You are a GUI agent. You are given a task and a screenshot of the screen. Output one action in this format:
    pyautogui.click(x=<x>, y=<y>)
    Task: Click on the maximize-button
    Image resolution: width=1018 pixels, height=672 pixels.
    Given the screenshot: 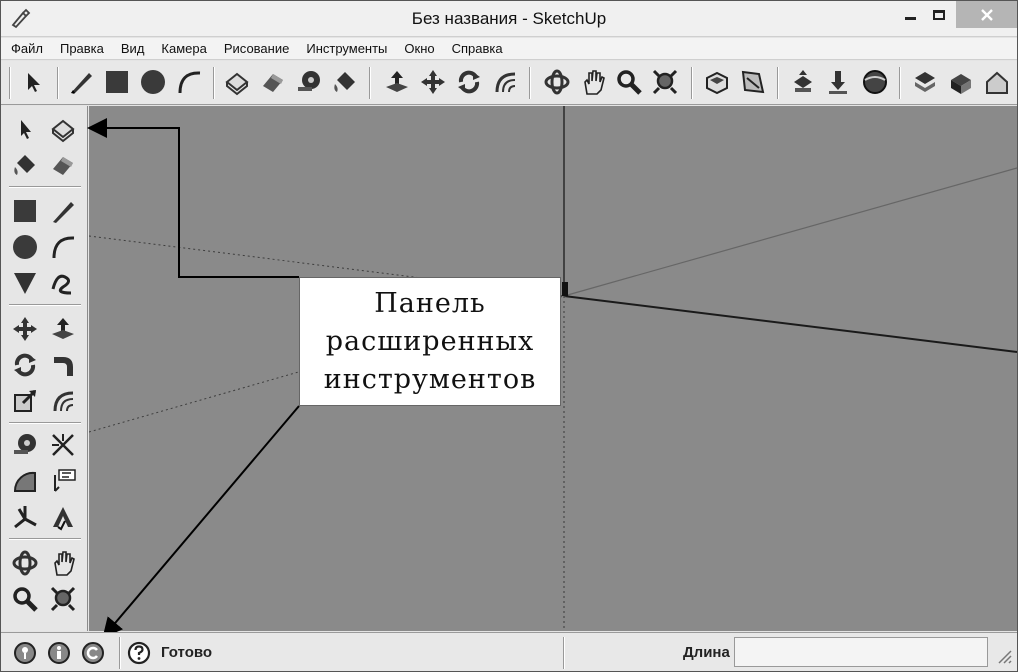 What is the action you would take?
    pyautogui.click(x=939, y=14)
    